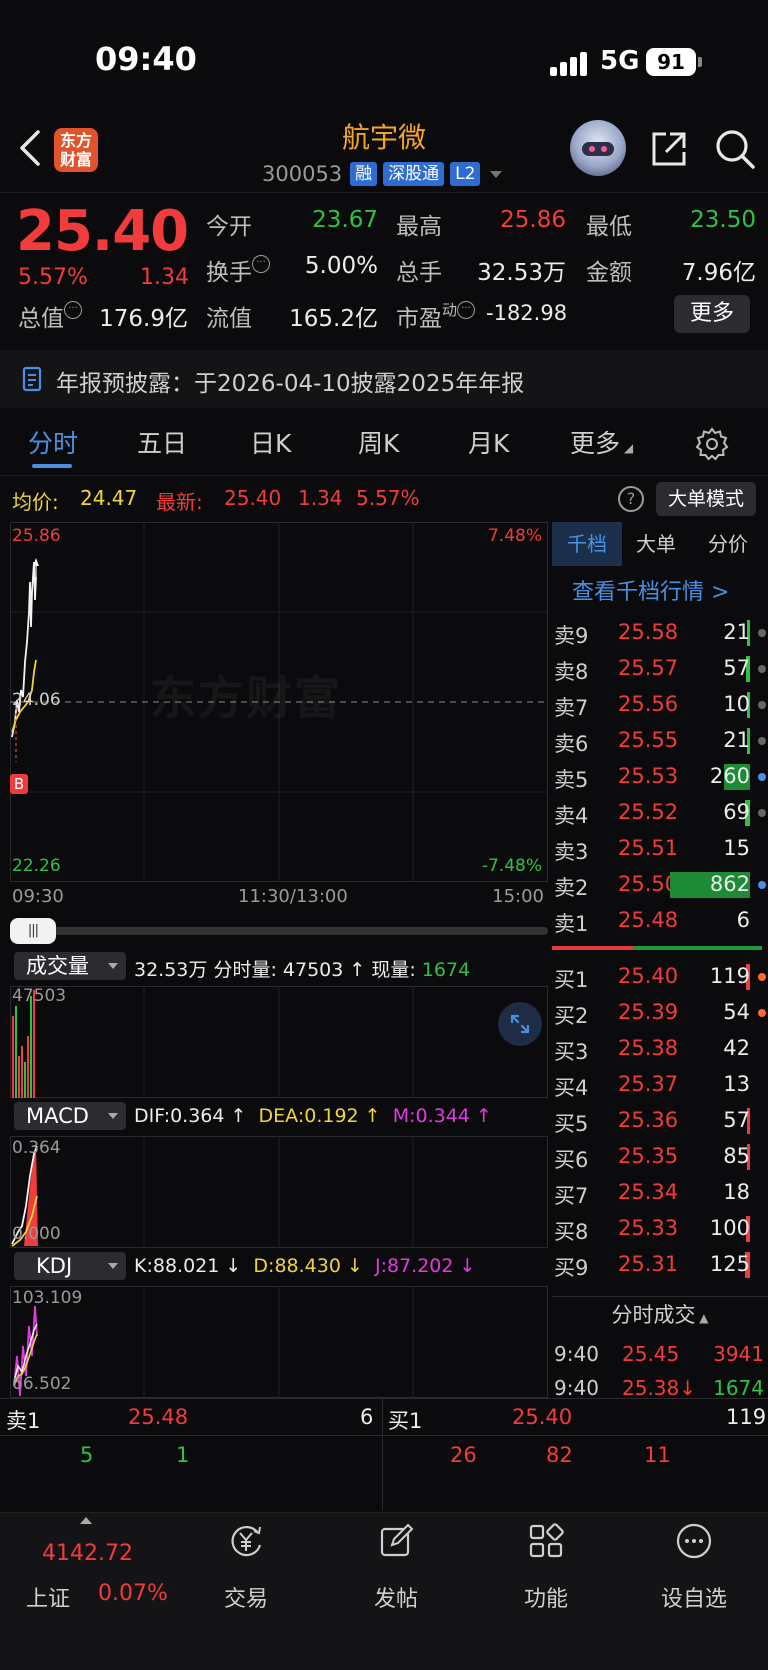  I want to click on index-widget: 4142.72 上证 0.07%, so click(100, 1573).